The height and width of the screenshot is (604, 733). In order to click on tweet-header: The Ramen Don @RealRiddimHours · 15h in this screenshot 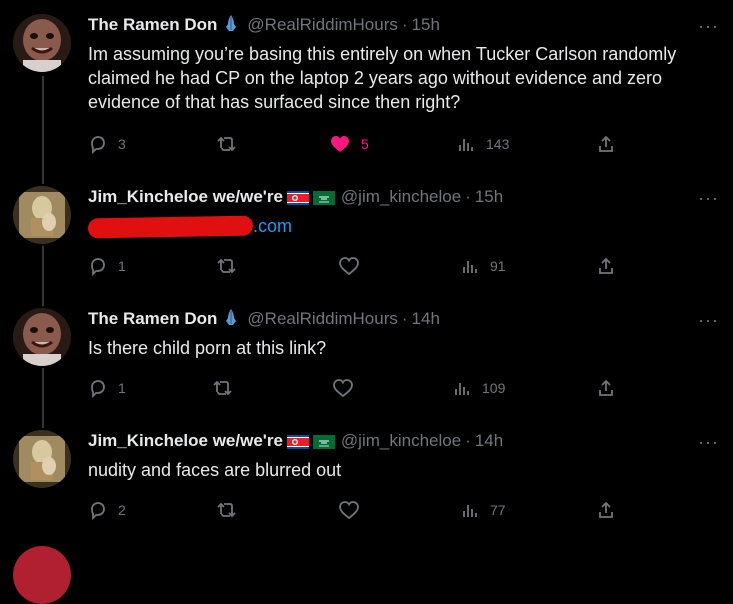, I will do `click(264, 25)`.